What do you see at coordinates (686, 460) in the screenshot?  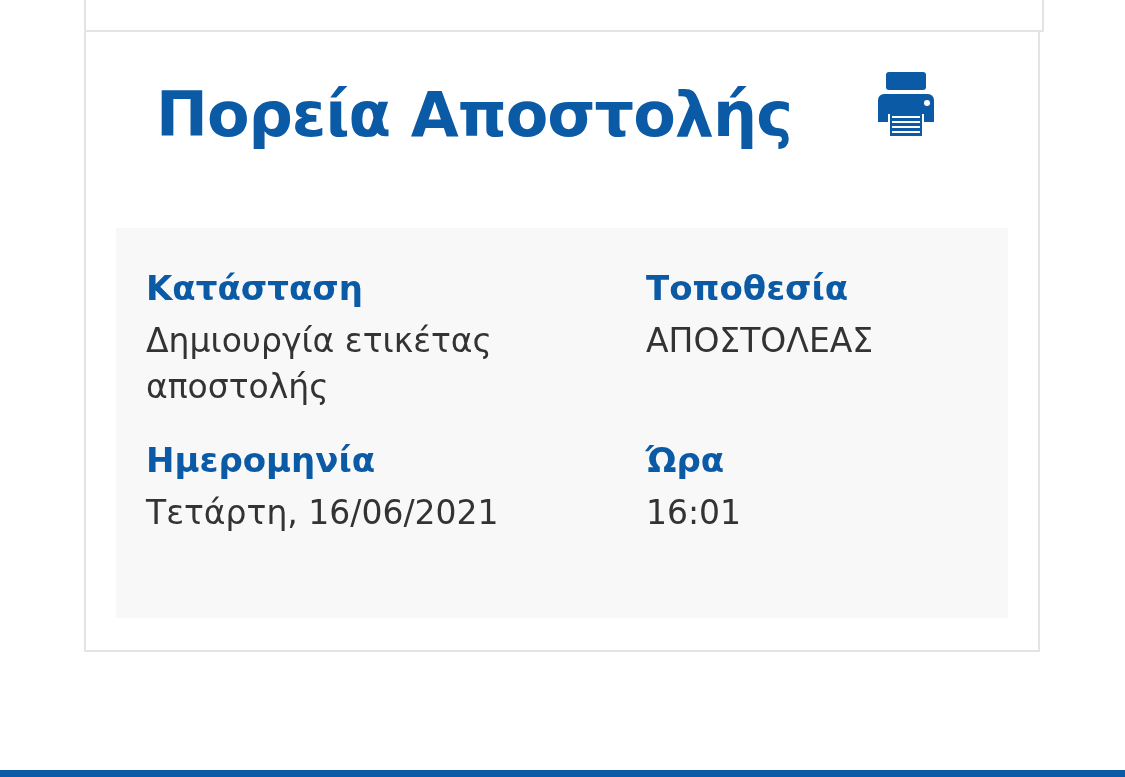 I see `field-label: Ώρα` at bounding box center [686, 460].